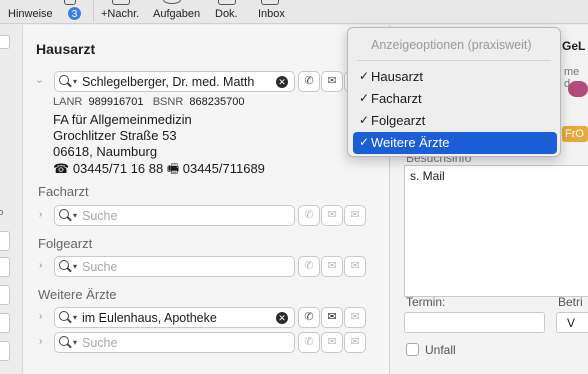 The height and width of the screenshot is (374, 588). I want to click on weitere-search-field: ▾ im Eulenhaus, Apotheke ✕, so click(174, 317).